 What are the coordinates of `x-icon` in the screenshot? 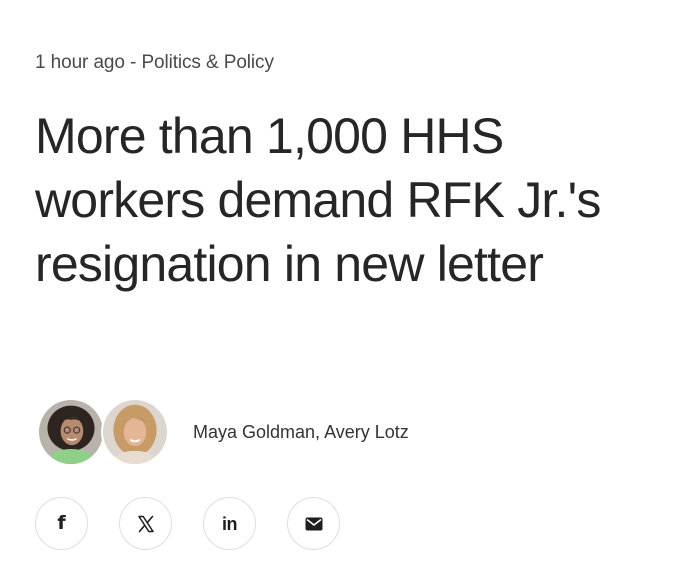 It's located at (146, 524).